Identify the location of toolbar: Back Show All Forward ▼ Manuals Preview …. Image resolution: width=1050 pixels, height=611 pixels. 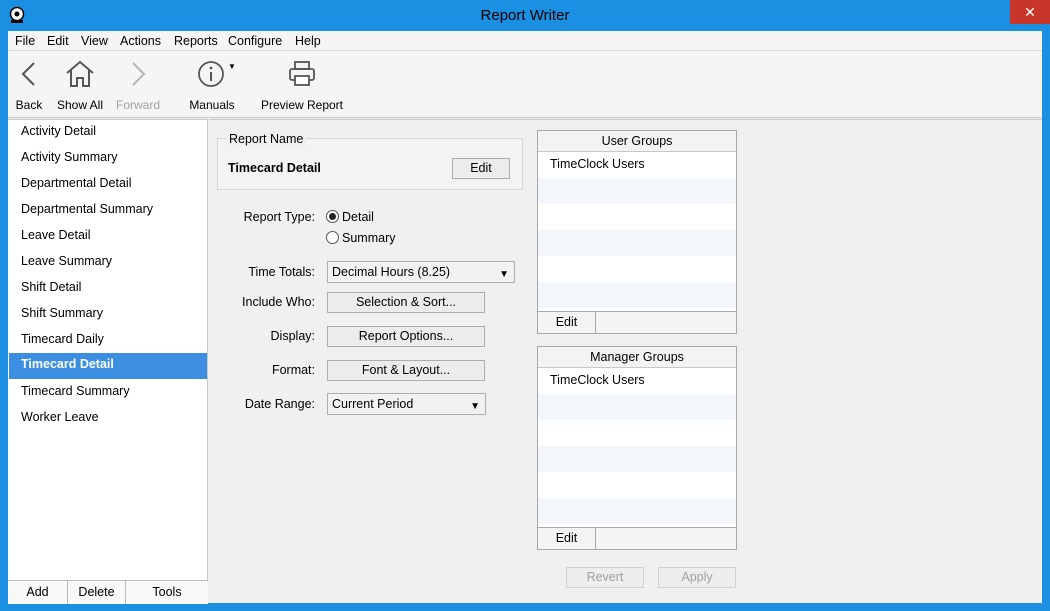
(525, 85).